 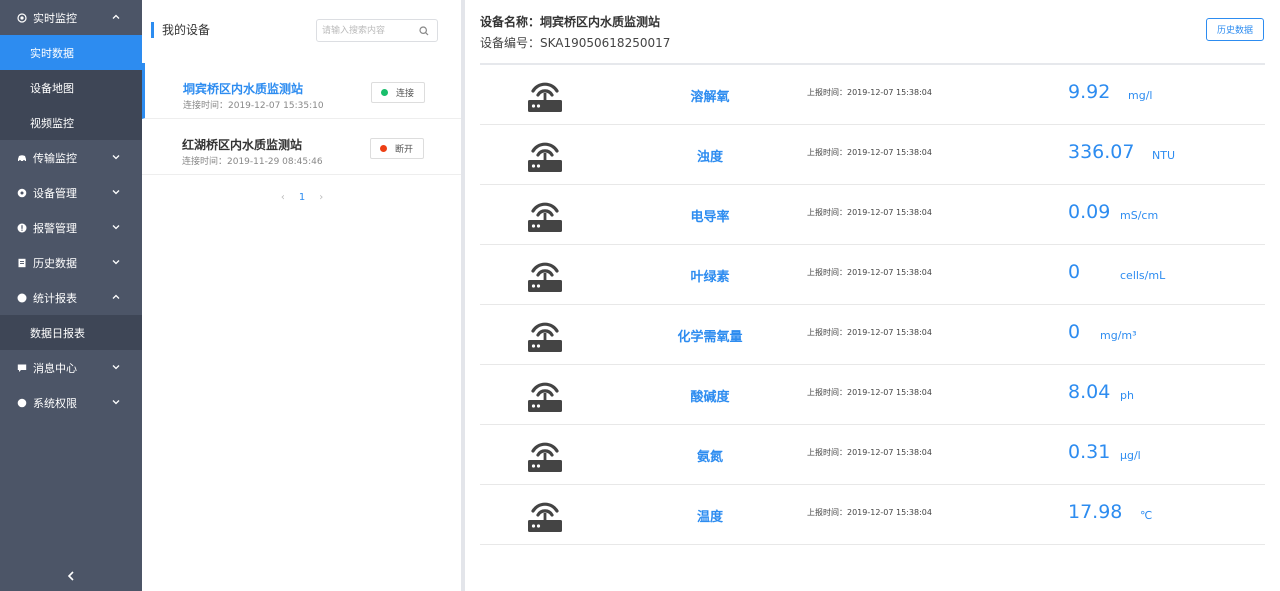 What do you see at coordinates (301, 31) in the screenshot?
I see `device-panel-header: 我的设备` at bounding box center [301, 31].